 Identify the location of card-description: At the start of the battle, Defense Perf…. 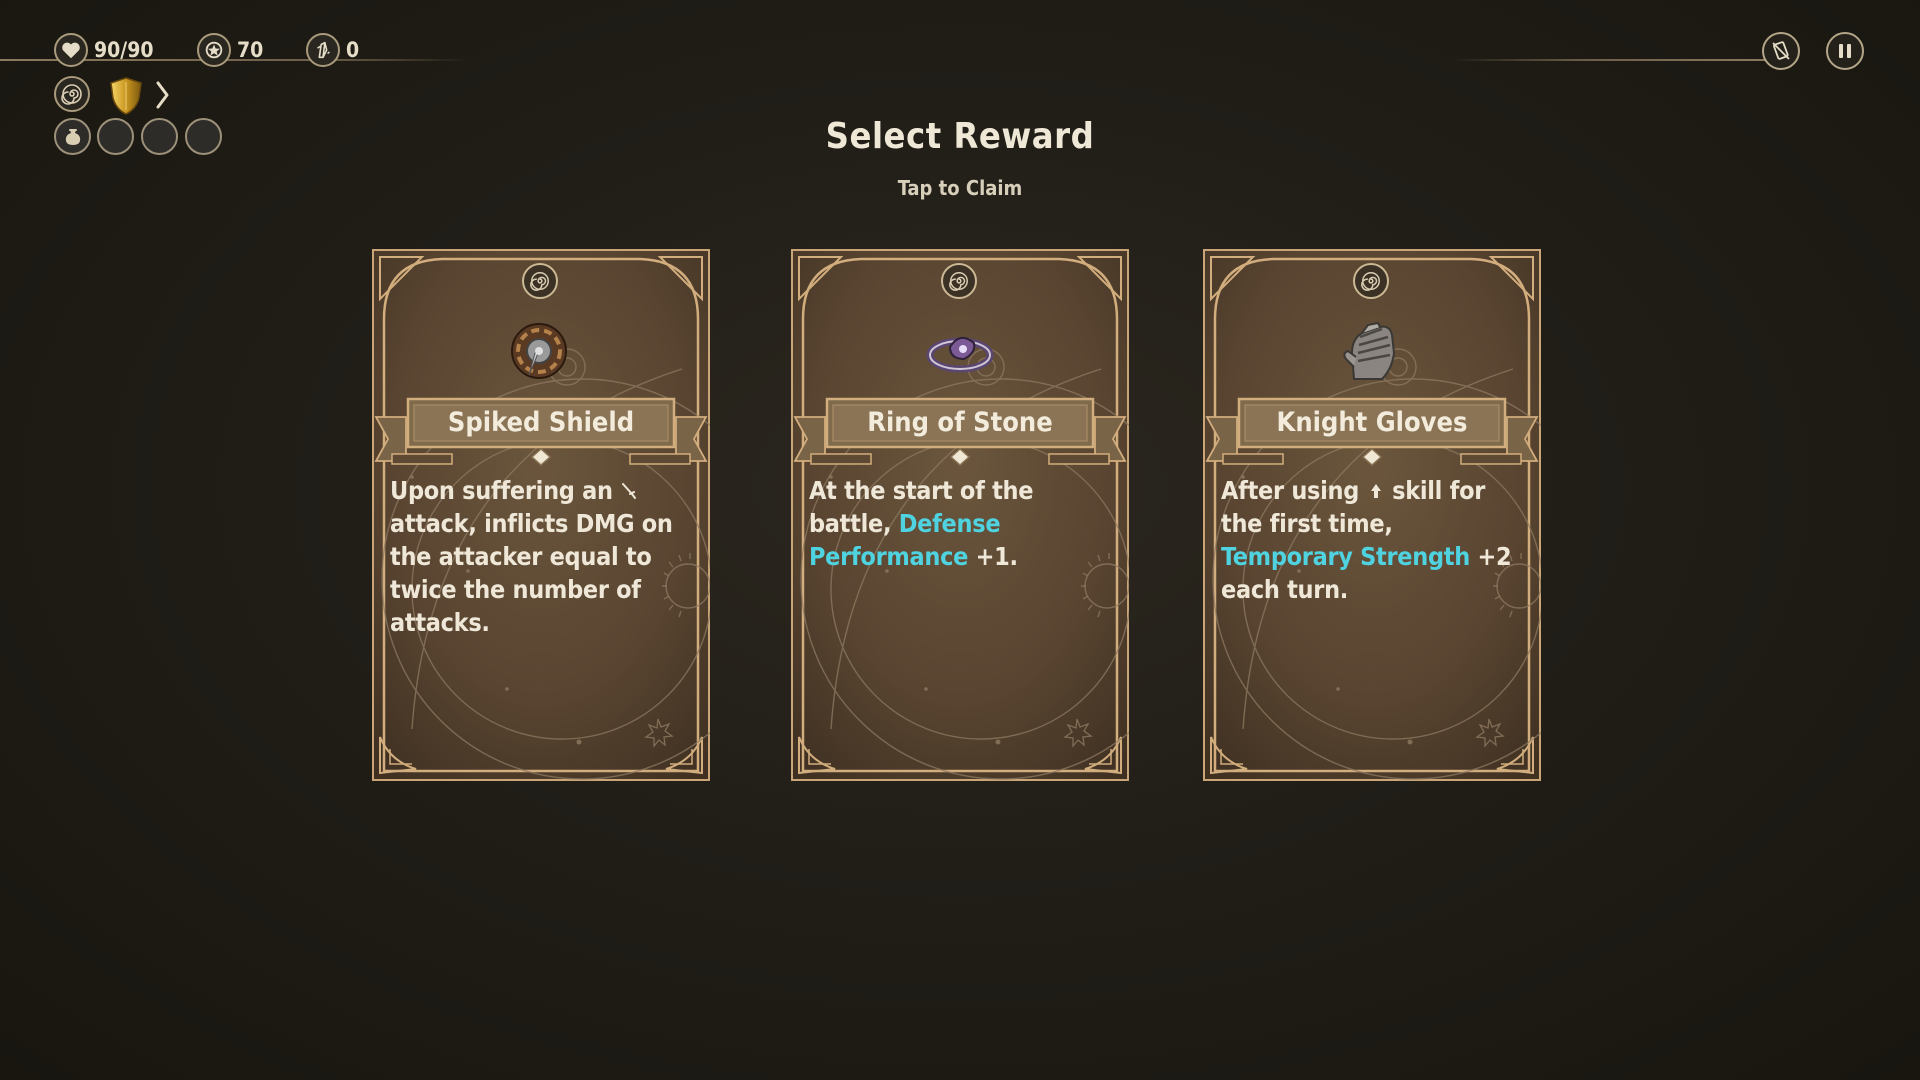
(962, 523).